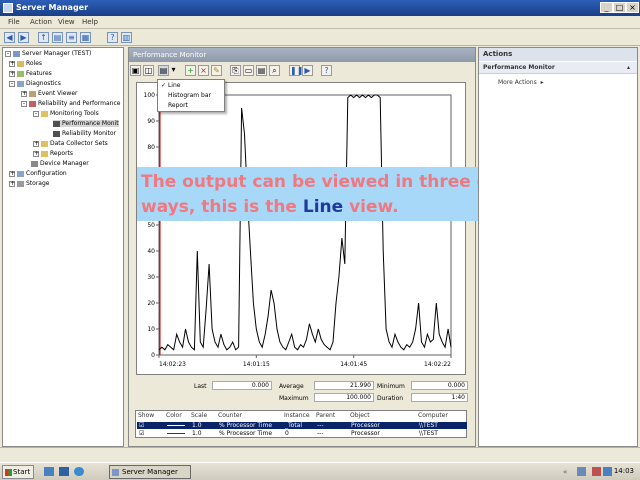 The width and height of the screenshot is (640, 480). Describe the element at coordinates (433, 415) in the screenshot. I see `column-header-computer: Computer` at that location.